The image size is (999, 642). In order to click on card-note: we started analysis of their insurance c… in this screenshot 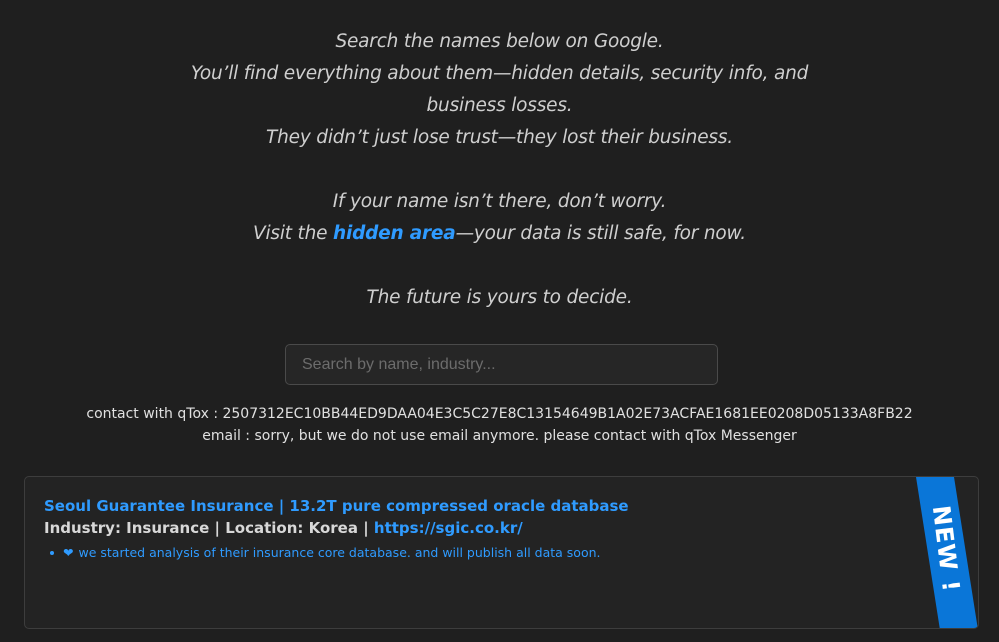, I will do `click(339, 552)`.